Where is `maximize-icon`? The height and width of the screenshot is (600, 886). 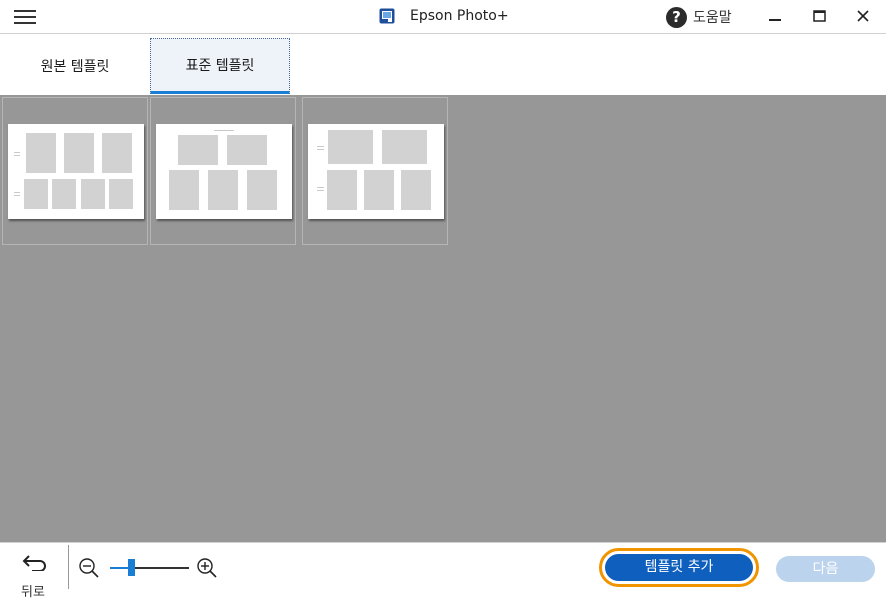
maximize-icon is located at coordinates (819, 16).